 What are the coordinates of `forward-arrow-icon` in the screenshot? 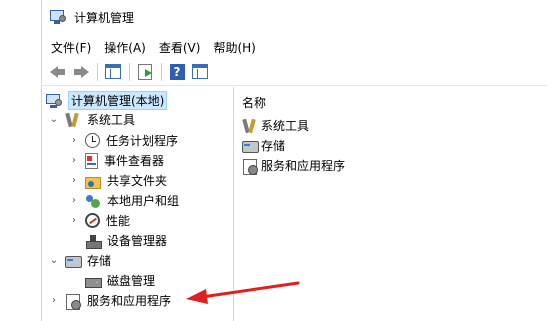 It's located at (81, 71).